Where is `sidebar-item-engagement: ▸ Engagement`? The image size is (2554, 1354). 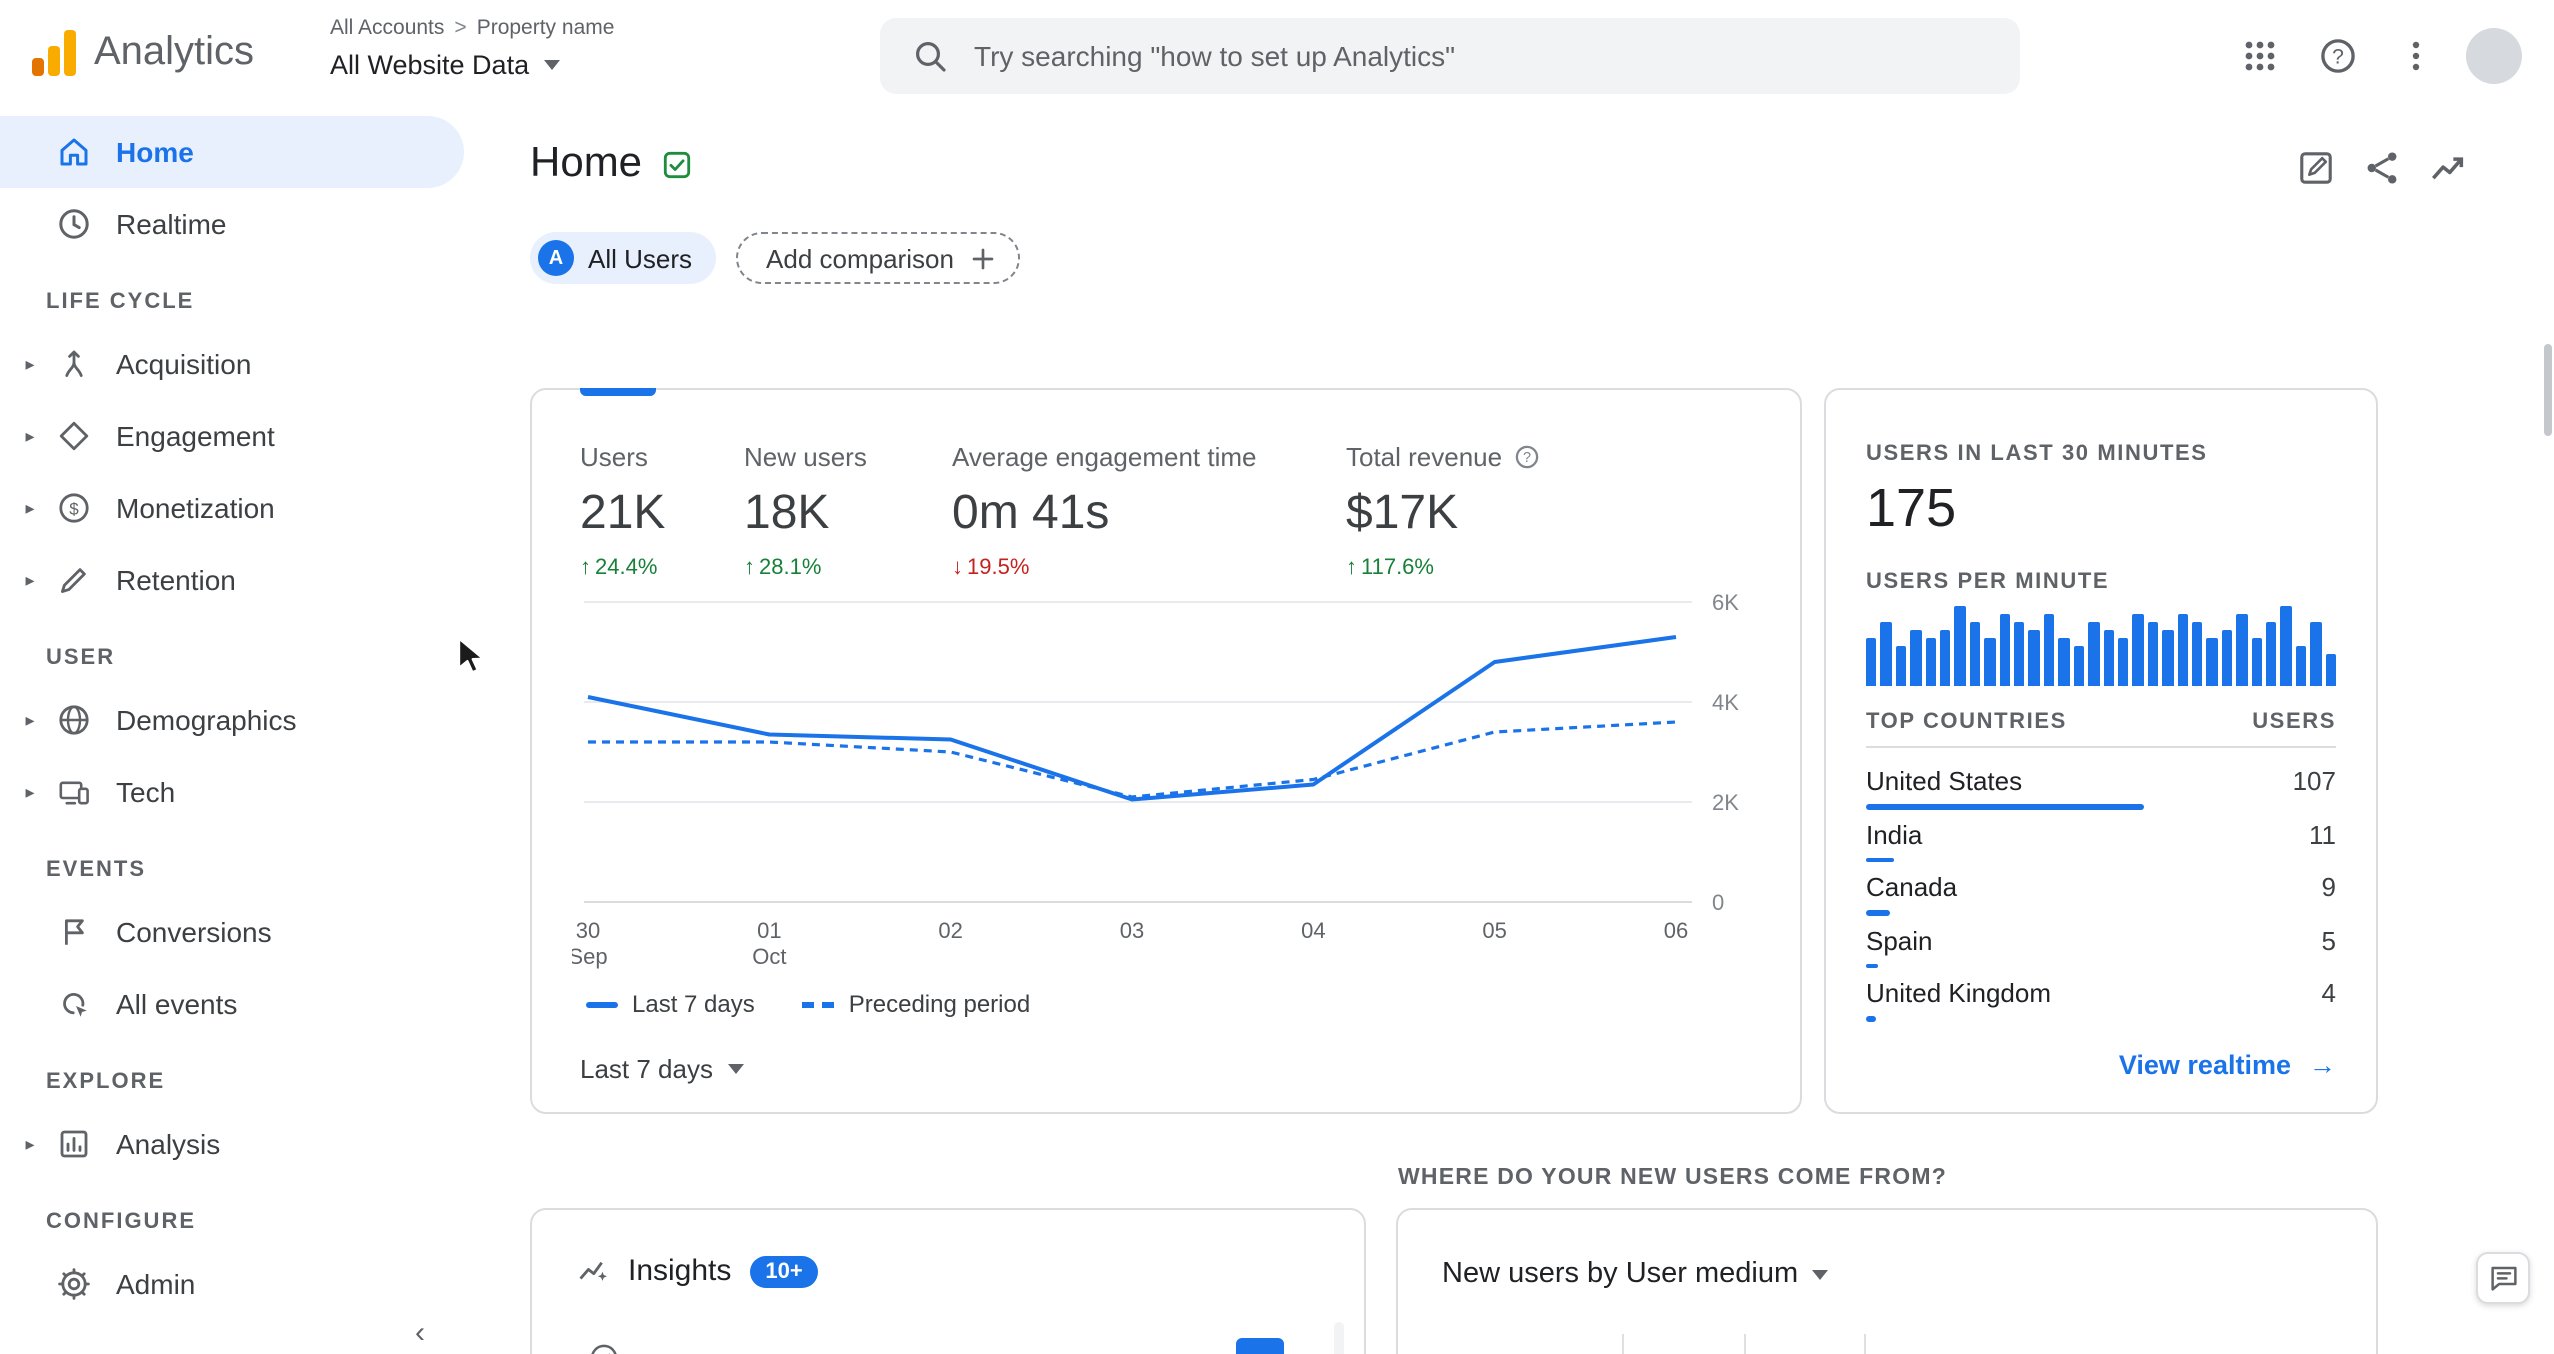 sidebar-item-engagement: ▸ Engagement is located at coordinates (232, 436).